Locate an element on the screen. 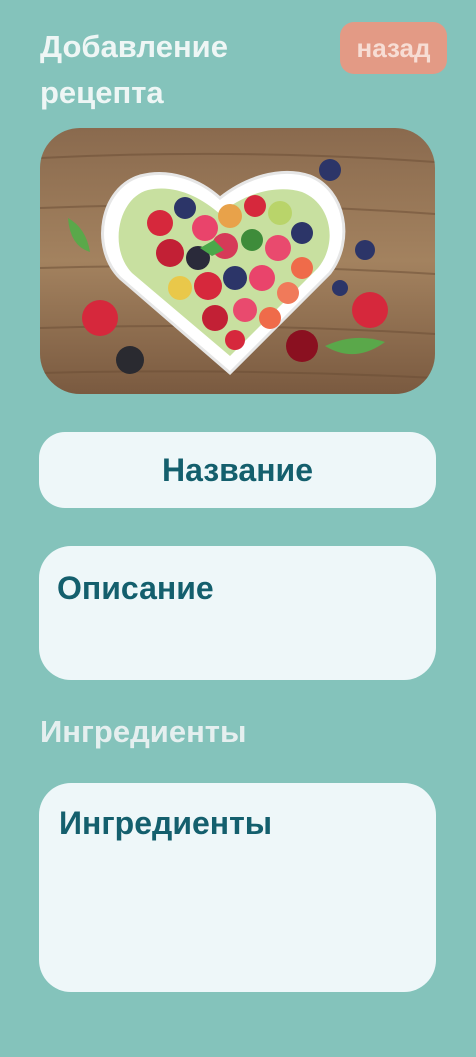 This screenshot has width=476, height=1057. recipe-name-field: Название is located at coordinates (237, 470).